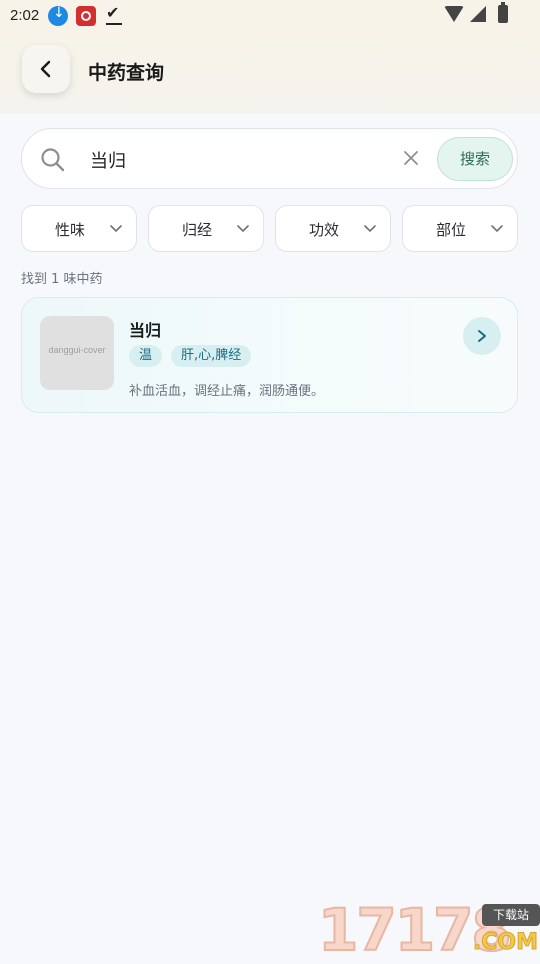 The image size is (540, 964). I want to click on filter-label: 部位, so click(451, 230).